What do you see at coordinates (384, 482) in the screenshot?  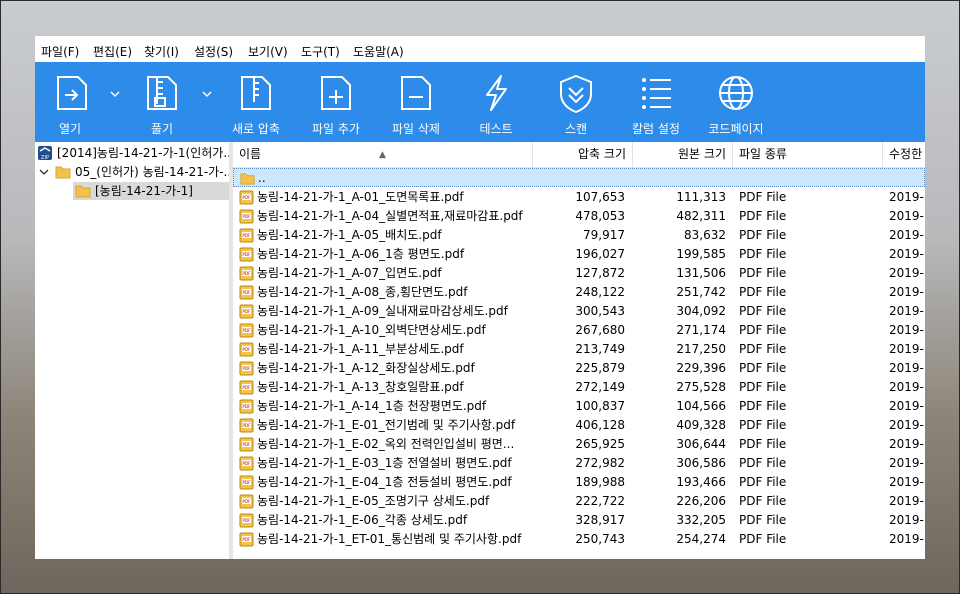 I see `file-name: 농림-14-21-가-1_E-04_1층 전등설비 평면도.pdf` at bounding box center [384, 482].